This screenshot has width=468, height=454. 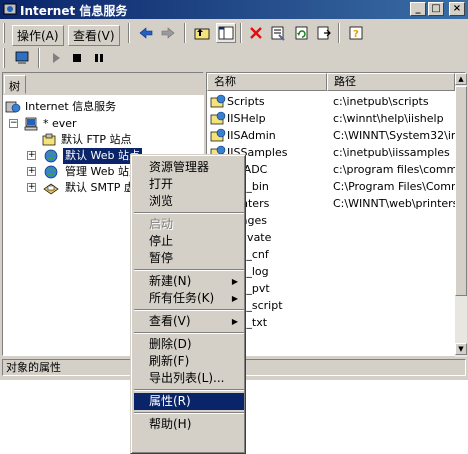 What do you see at coordinates (246, 101) in the screenshot?
I see `list-cell-name: Scripts` at bounding box center [246, 101].